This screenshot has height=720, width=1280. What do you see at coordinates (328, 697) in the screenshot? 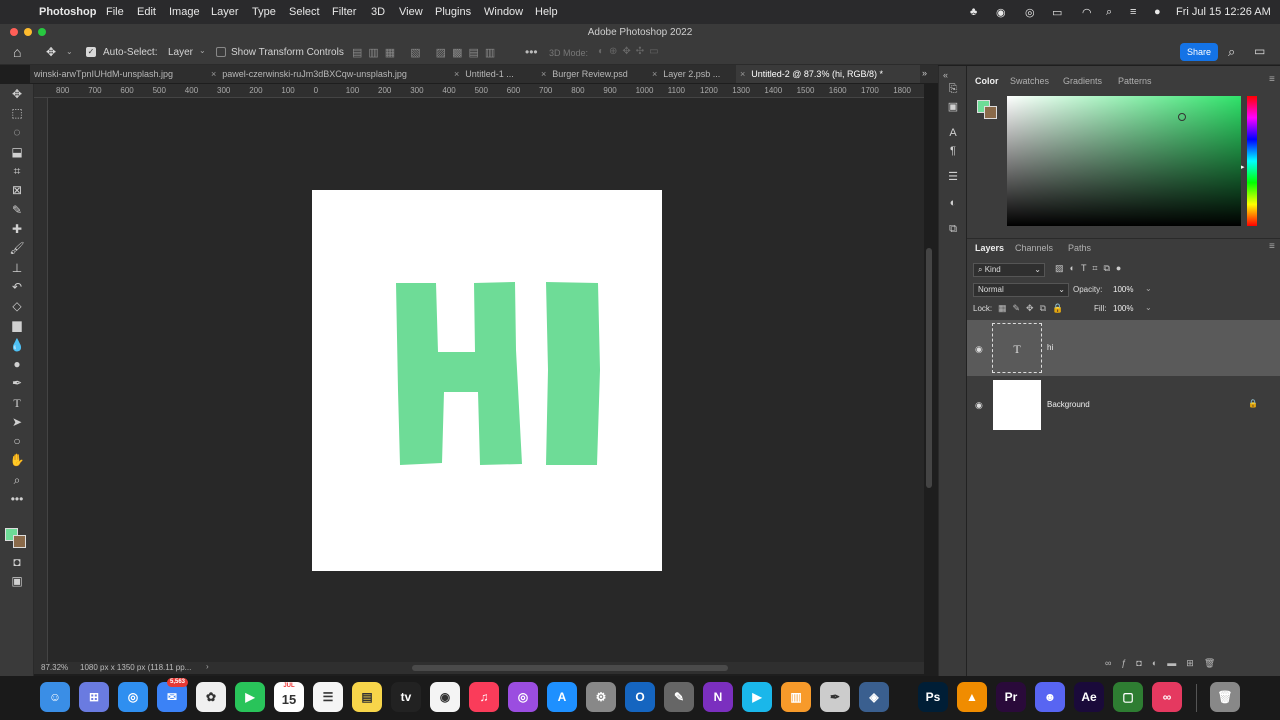
I see `dock-app-reminders: ☰` at bounding box center [328, 697].